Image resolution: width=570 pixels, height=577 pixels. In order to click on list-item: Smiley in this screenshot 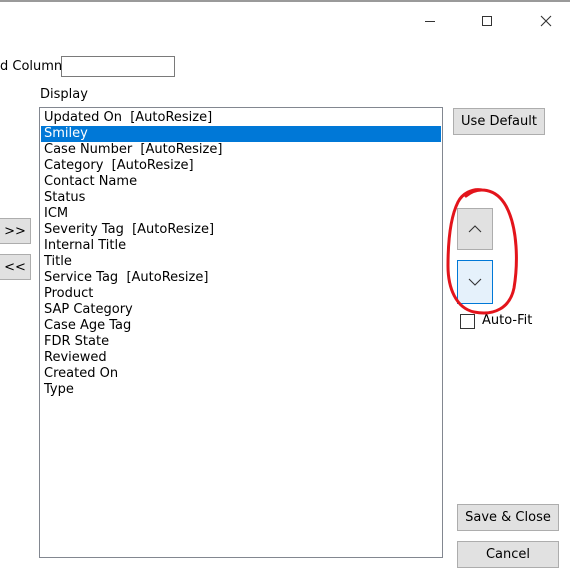, I will do `click(241, 134)`.